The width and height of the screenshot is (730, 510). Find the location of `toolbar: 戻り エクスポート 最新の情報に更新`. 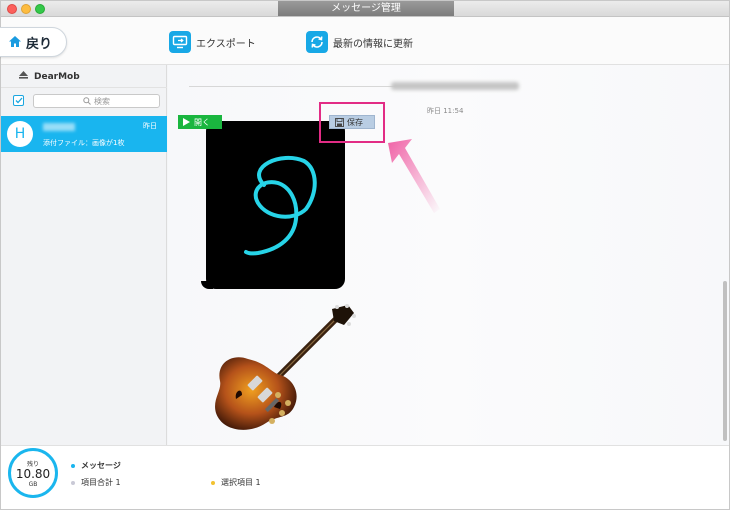

toolbar: 戻り エクスポート 最新の情報に更新 is located at coordinates (364, 41).